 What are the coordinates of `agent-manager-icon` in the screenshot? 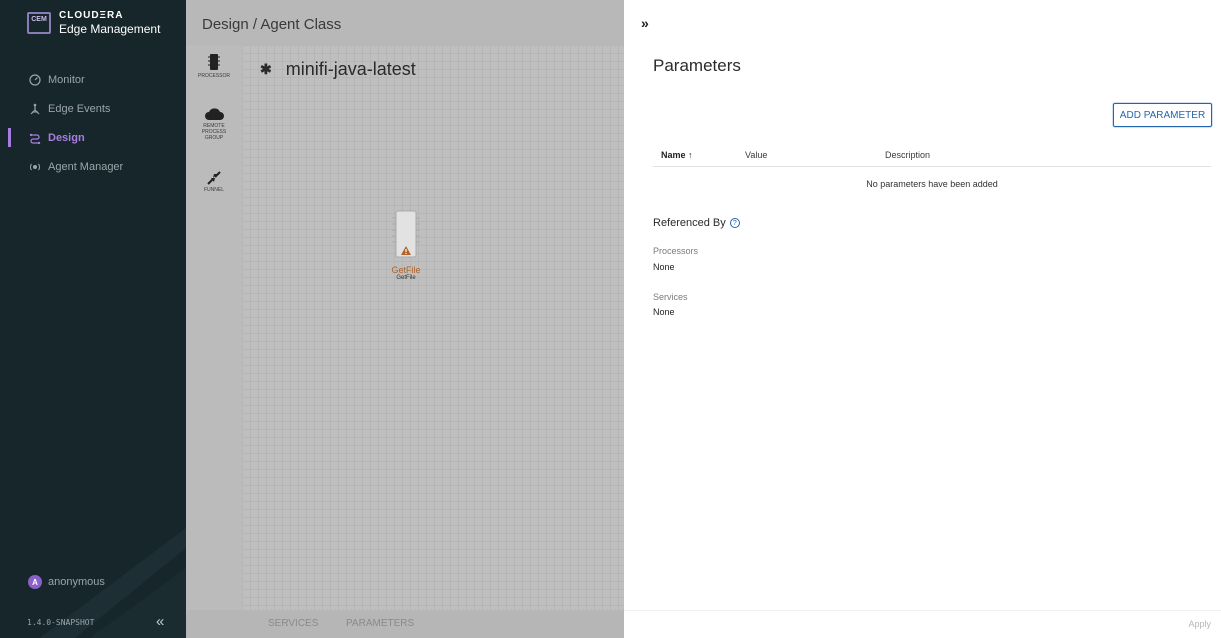 It's located at (35, 167).